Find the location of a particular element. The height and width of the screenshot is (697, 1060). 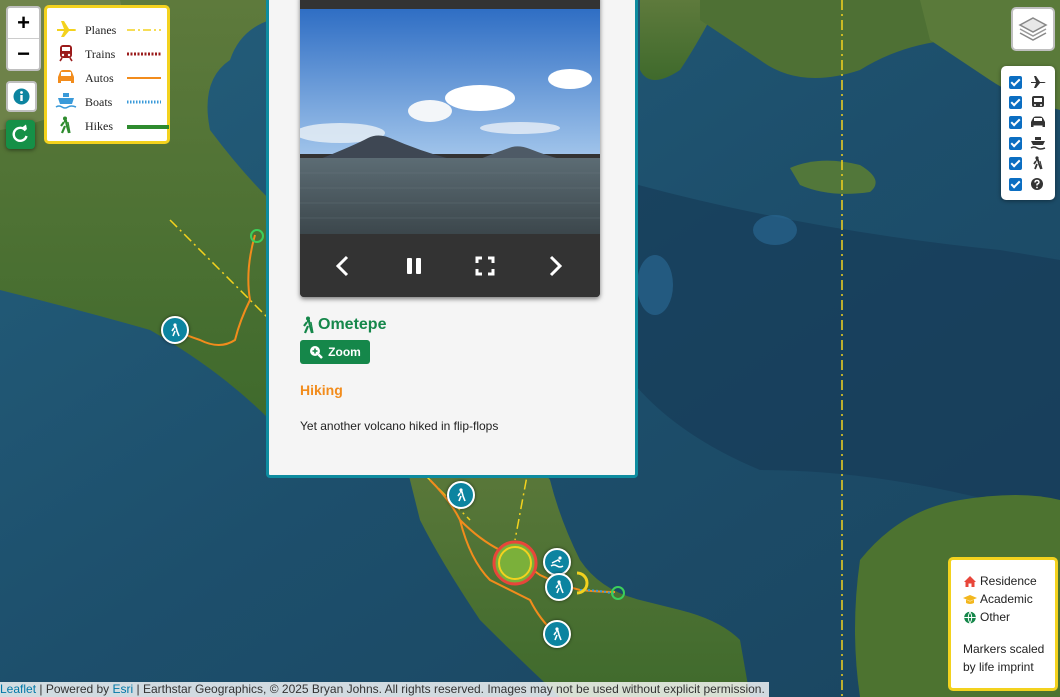

zoom-in-icon is located at coordinates (317, 352).